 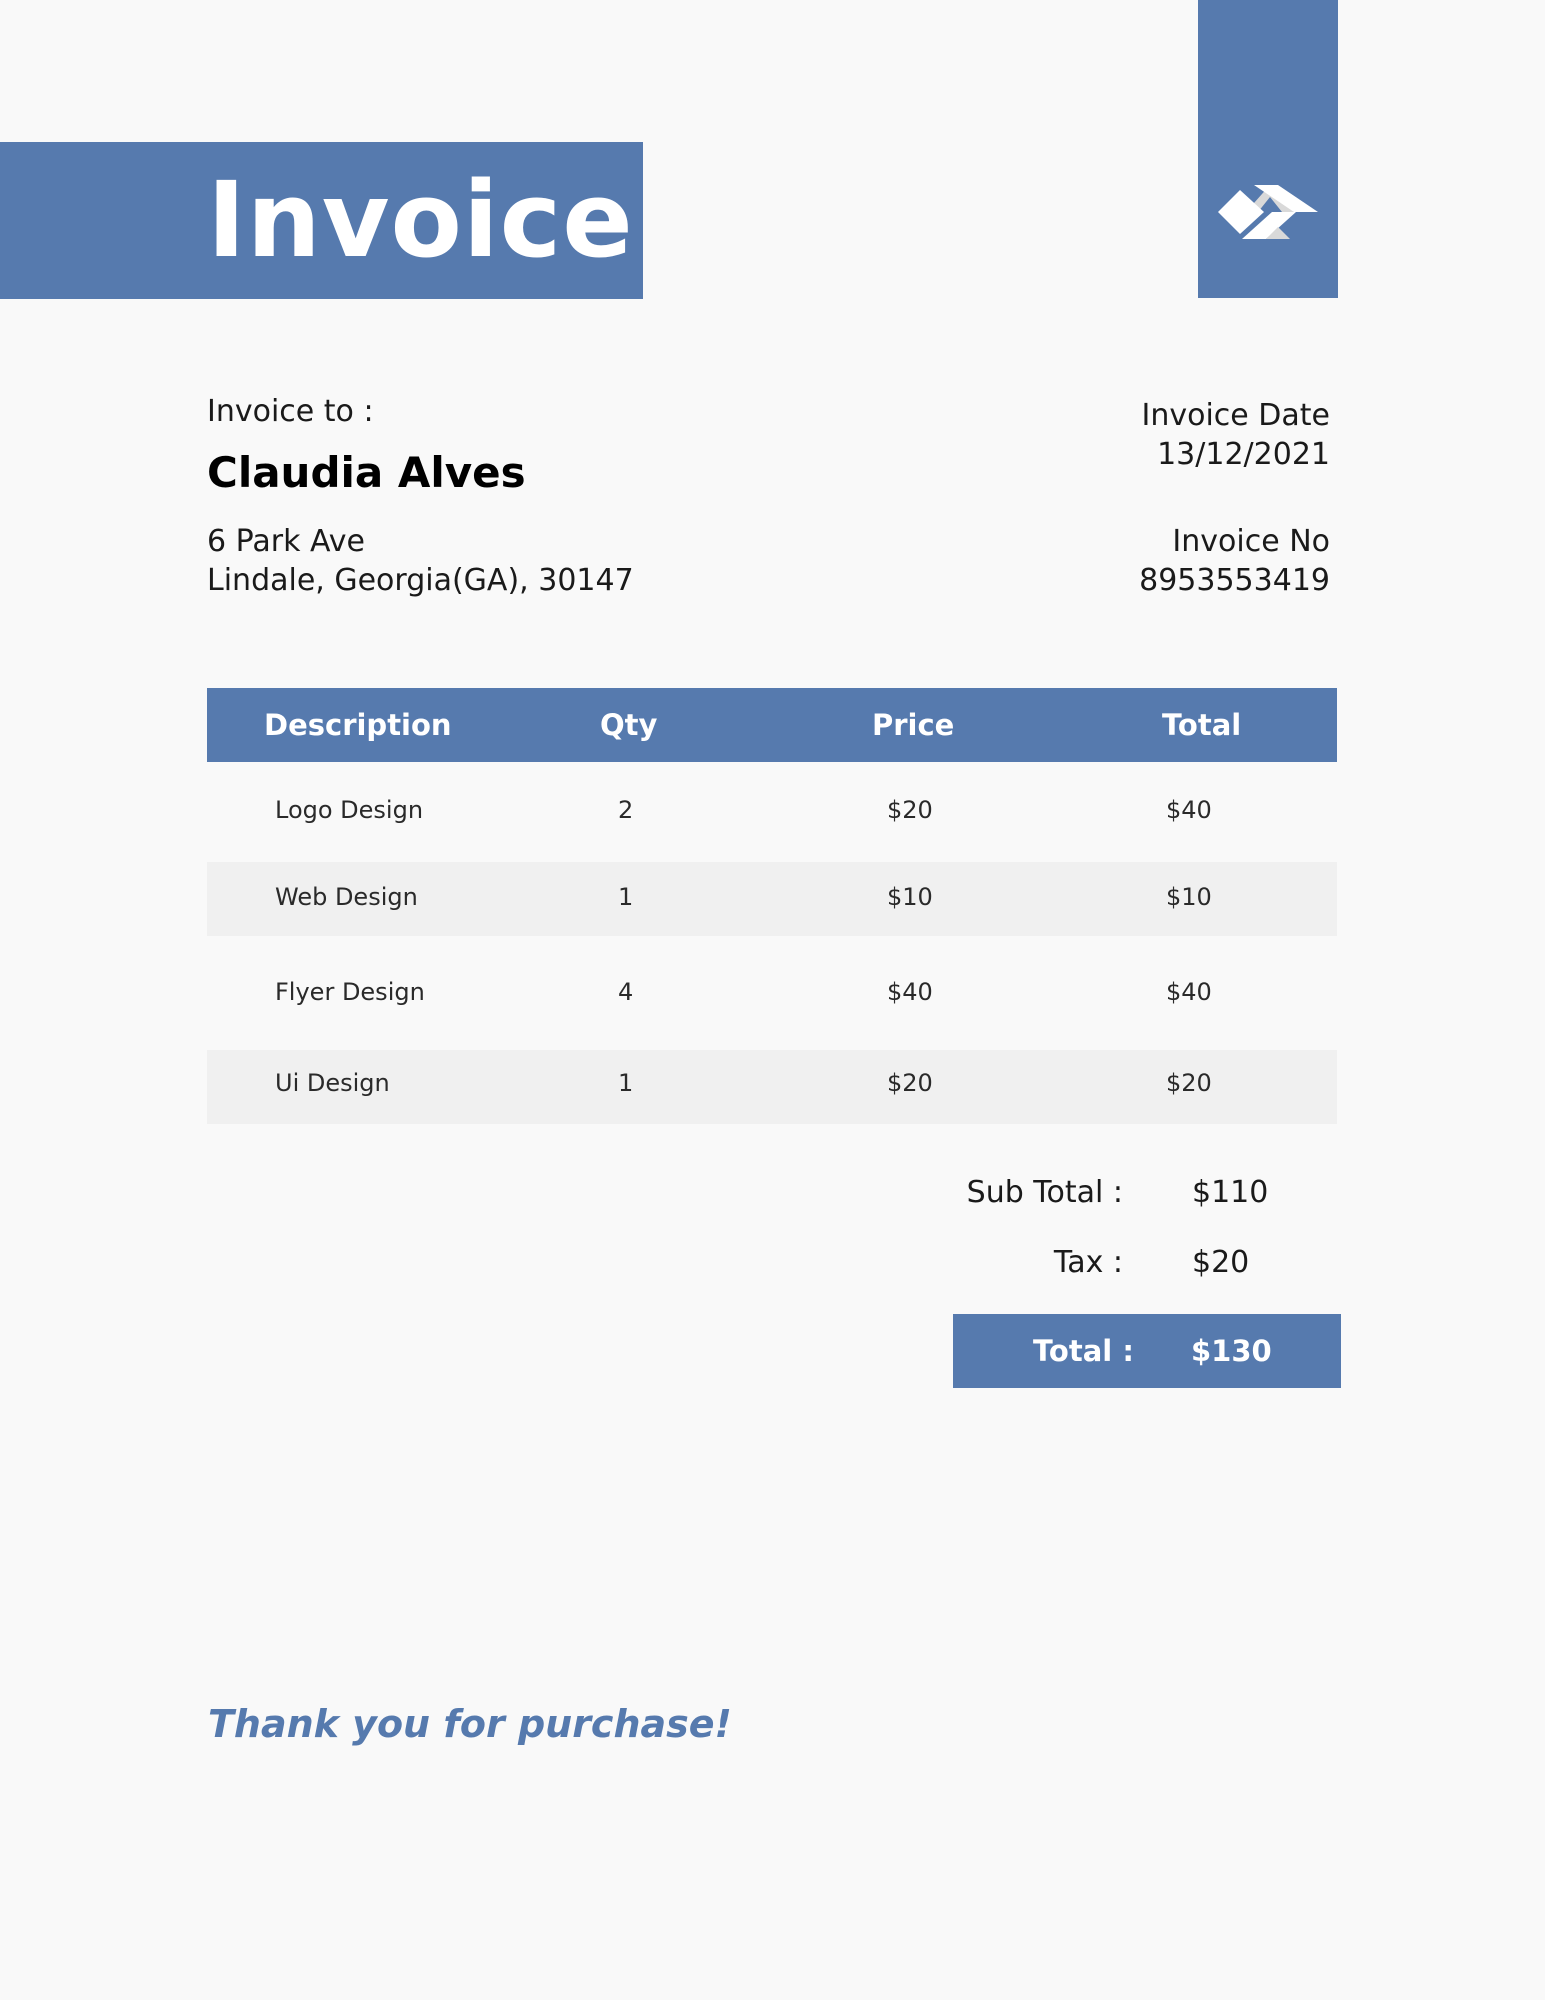 What do you see at coordinates (1231, 1351) in the screenshot?
I see `grand-total-value: $130` at bounding box center [1231, 1351].